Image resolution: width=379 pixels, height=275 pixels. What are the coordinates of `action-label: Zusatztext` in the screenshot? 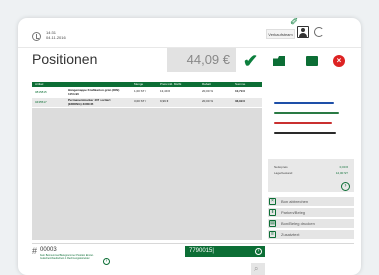 It's located at (290, 234).